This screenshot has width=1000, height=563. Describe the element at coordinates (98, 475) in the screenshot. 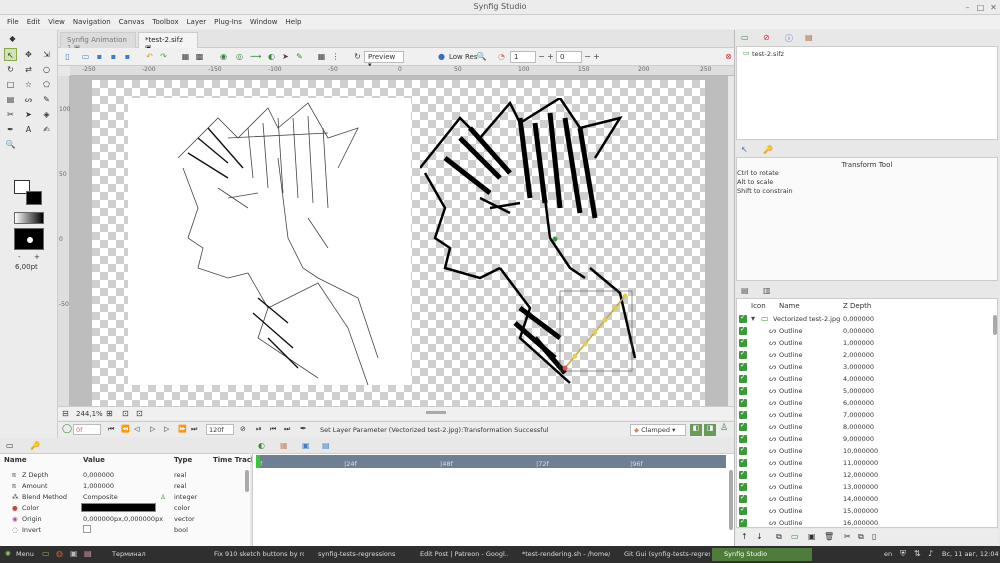

I see `param-value: 0,000000` at that location.